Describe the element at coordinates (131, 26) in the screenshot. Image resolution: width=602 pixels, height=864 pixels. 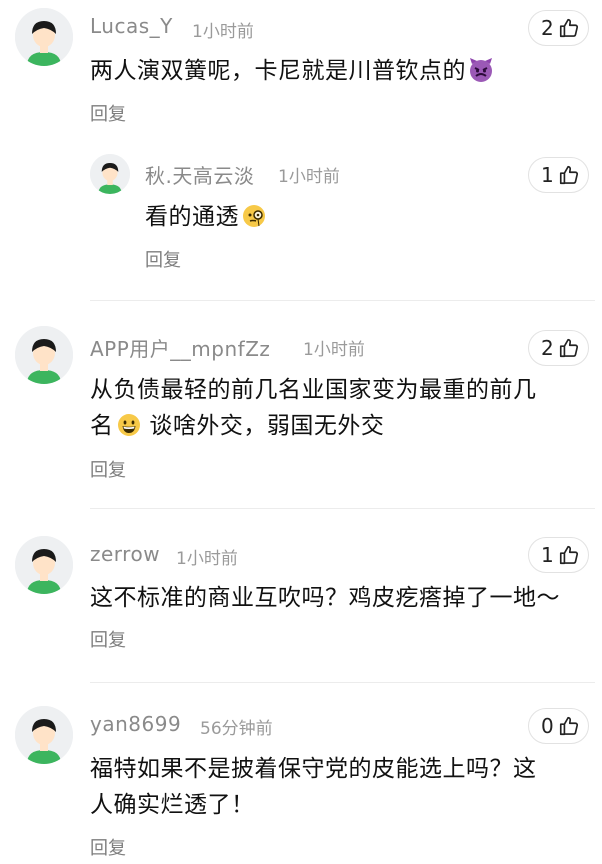
I see `username: Lucas_Y` at that location.